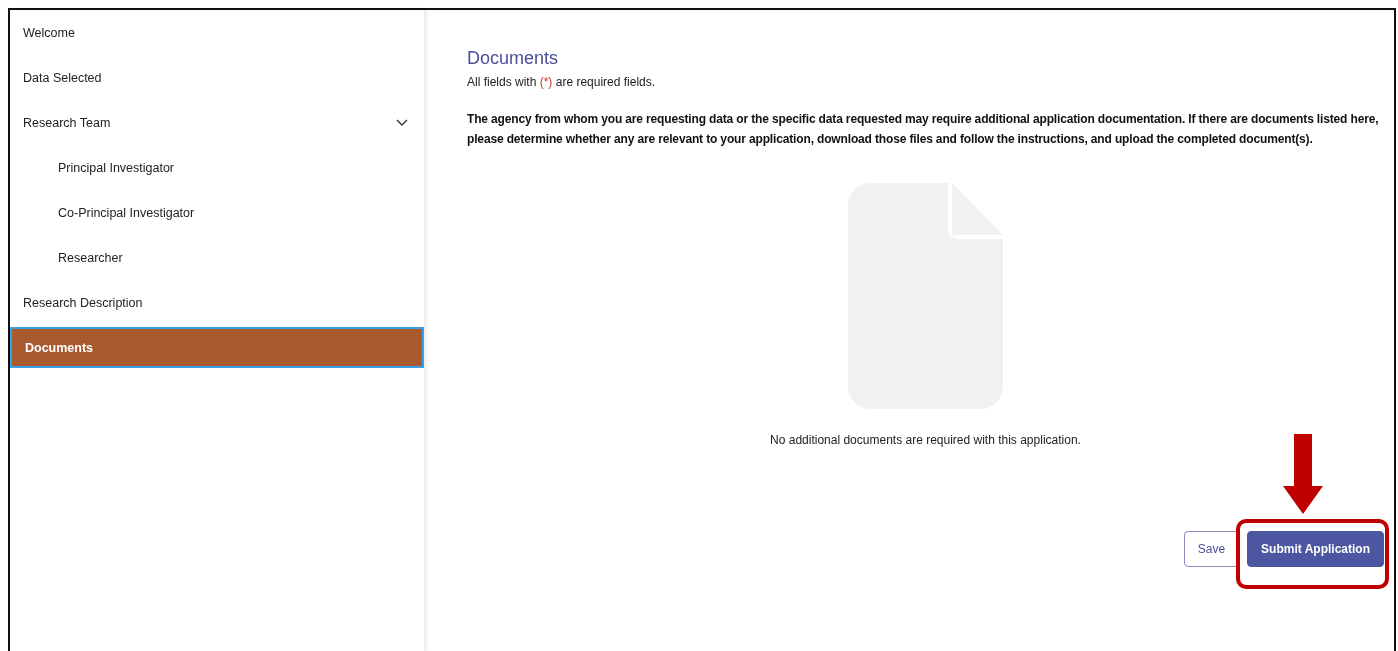  Describe the element at coordinates (217, 122) in the screenshot. I see `sidebar-item: Research Team` at that location.